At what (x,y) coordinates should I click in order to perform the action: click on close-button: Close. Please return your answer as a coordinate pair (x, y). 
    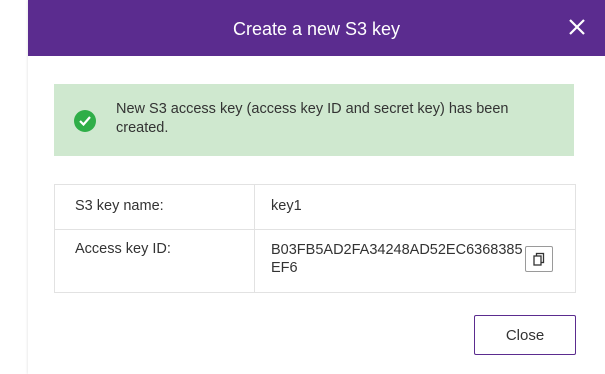
    Looking at the image, I should click on (525, 335).